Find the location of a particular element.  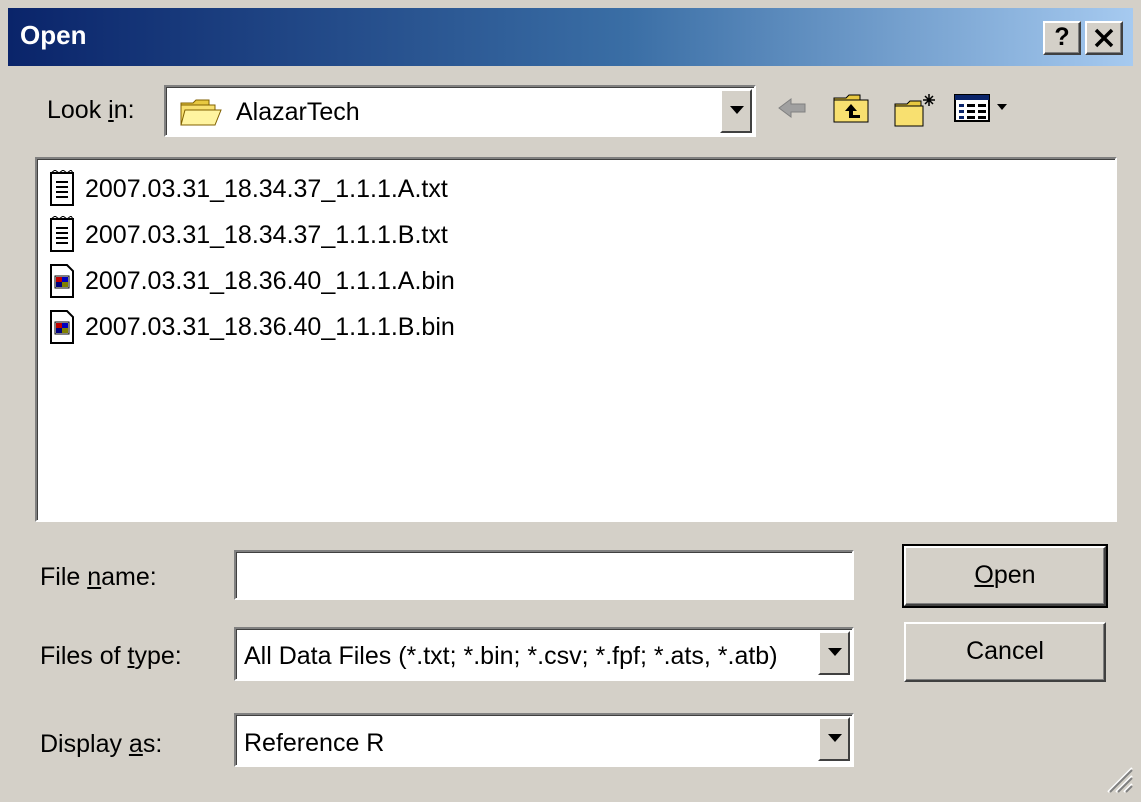

close-button is located at coordinates (1104, 38).